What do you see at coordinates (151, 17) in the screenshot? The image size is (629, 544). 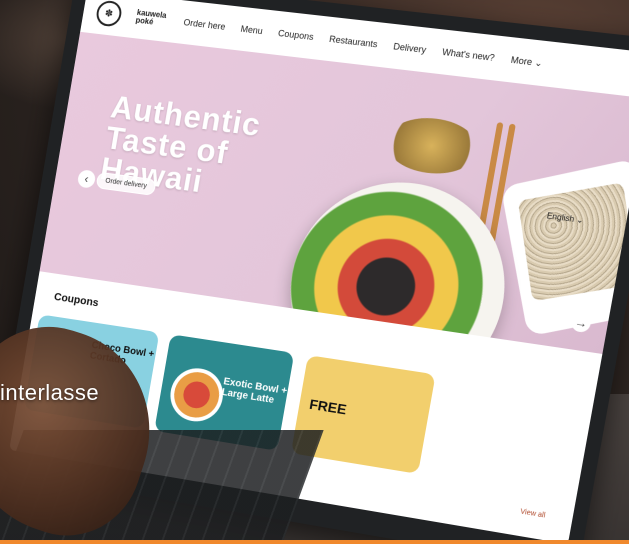 I see `brand-name: kauwela poké` at bounding box center [151, 17].